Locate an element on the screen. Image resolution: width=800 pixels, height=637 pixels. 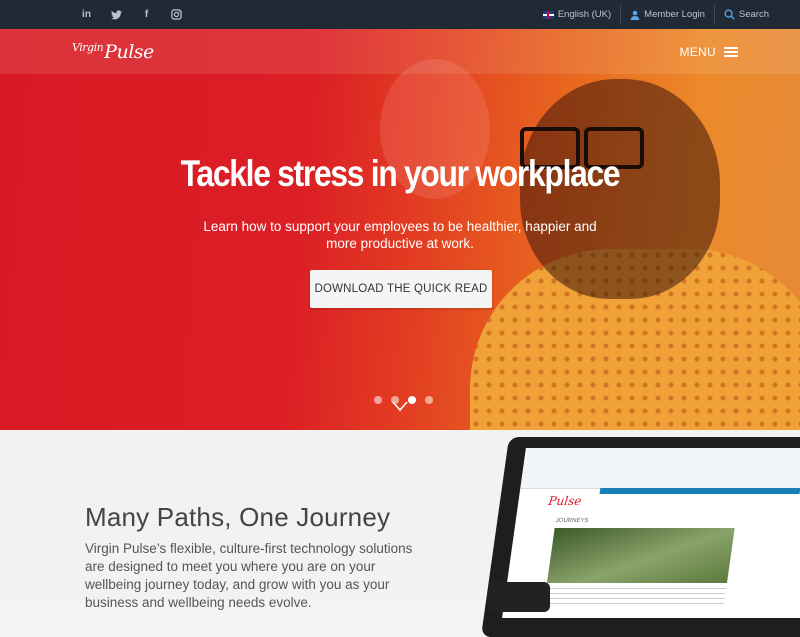
user-icon is located at coordinates (635, 15).